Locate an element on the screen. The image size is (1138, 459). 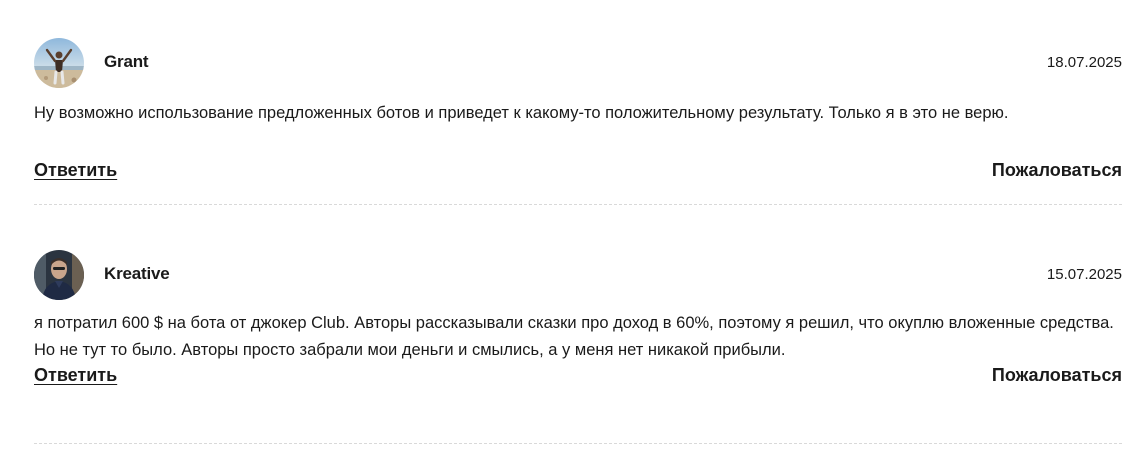
comment-date: 18.07.2025 is located at coordinates (1084, 62).